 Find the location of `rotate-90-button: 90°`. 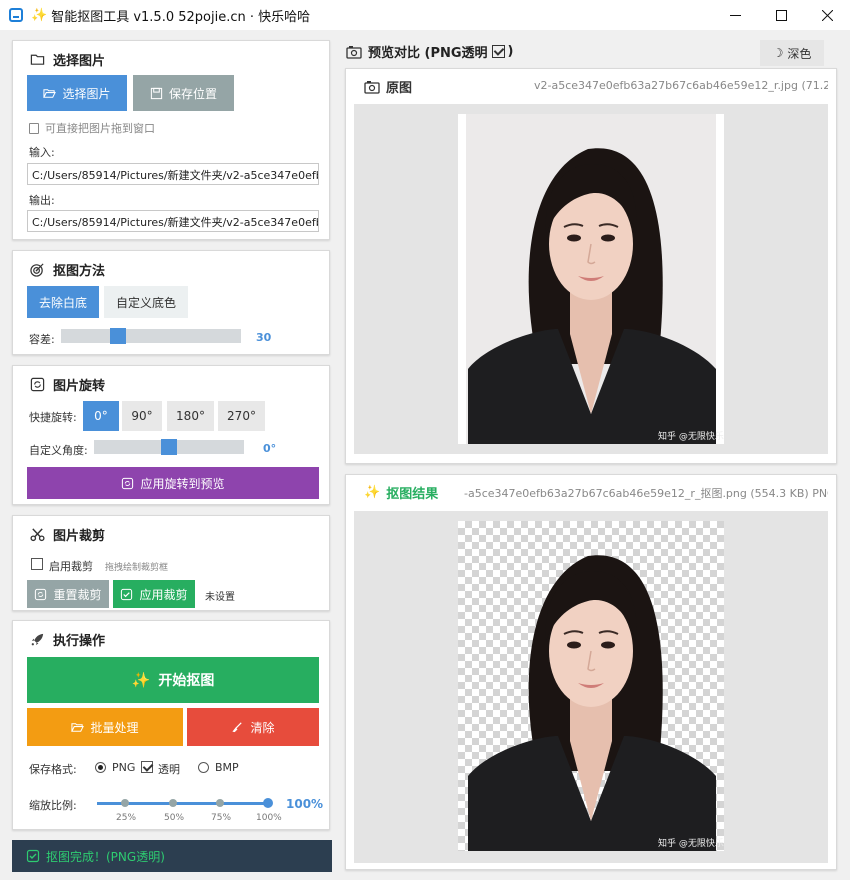

rotate-90-button: 90° is located at coordinates (142, 416).